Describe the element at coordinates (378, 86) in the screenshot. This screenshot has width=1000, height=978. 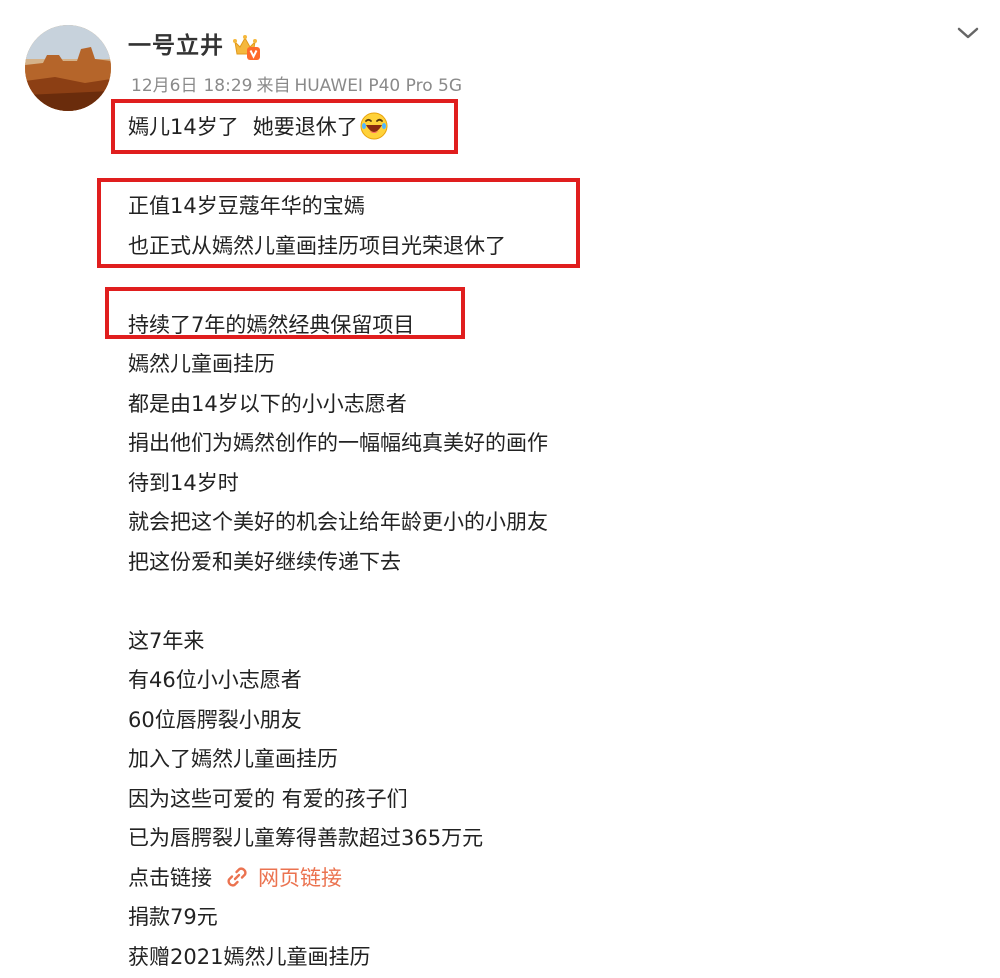
I see `post-device: HUAWEI P40 Pro 5G` at that location.